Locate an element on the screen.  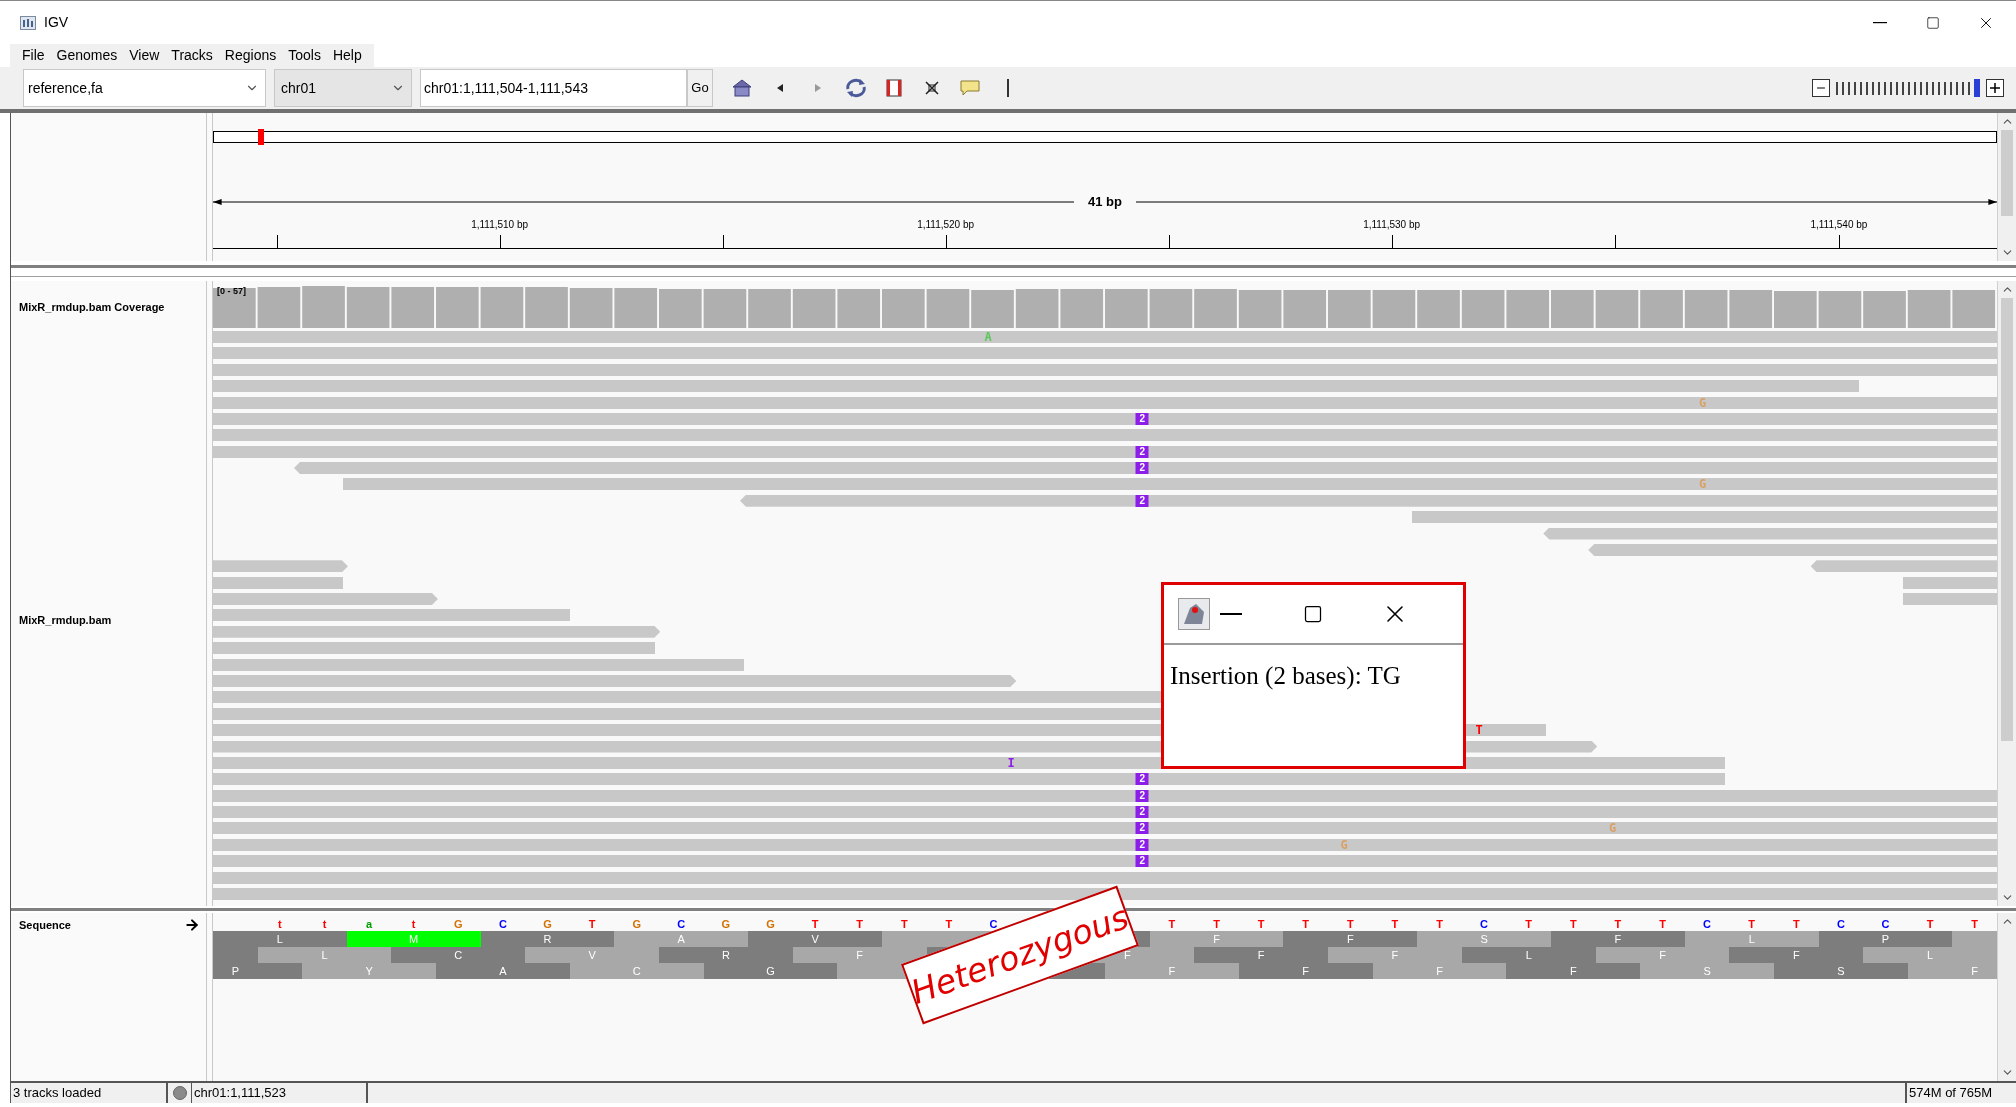
zoom-out-button is located at coordinates (1821, 88).